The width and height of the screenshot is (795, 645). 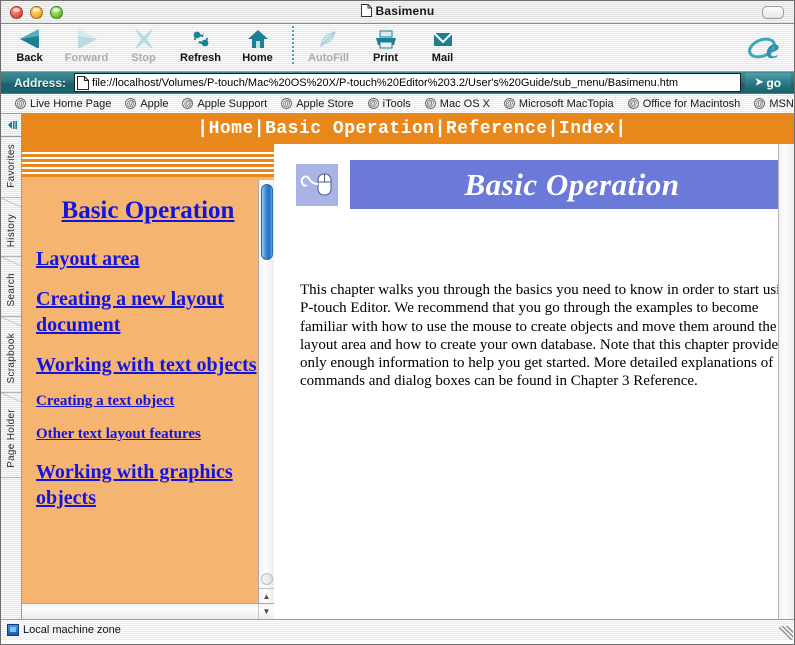 What do you see at coordinates (11, 440) in the screenshot?
I see `sidebar-item-page-holder: Page Holder` at bounding box center [11, 440].